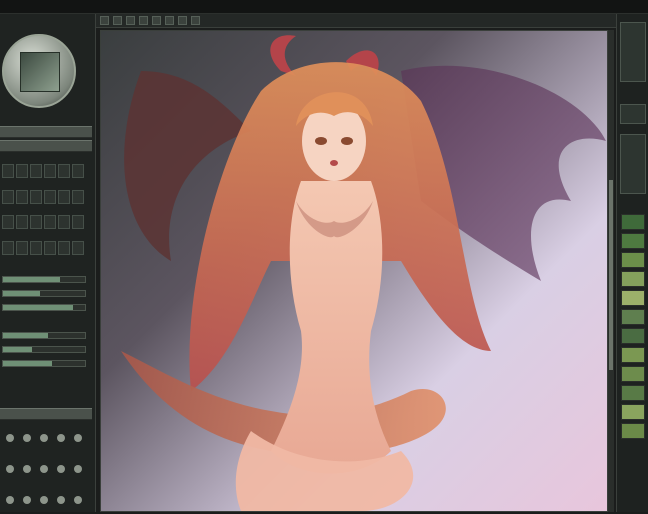 The height and width of the screenshot is (514, 648). I want to click on scrollbar-thumb, so click(611, 275).